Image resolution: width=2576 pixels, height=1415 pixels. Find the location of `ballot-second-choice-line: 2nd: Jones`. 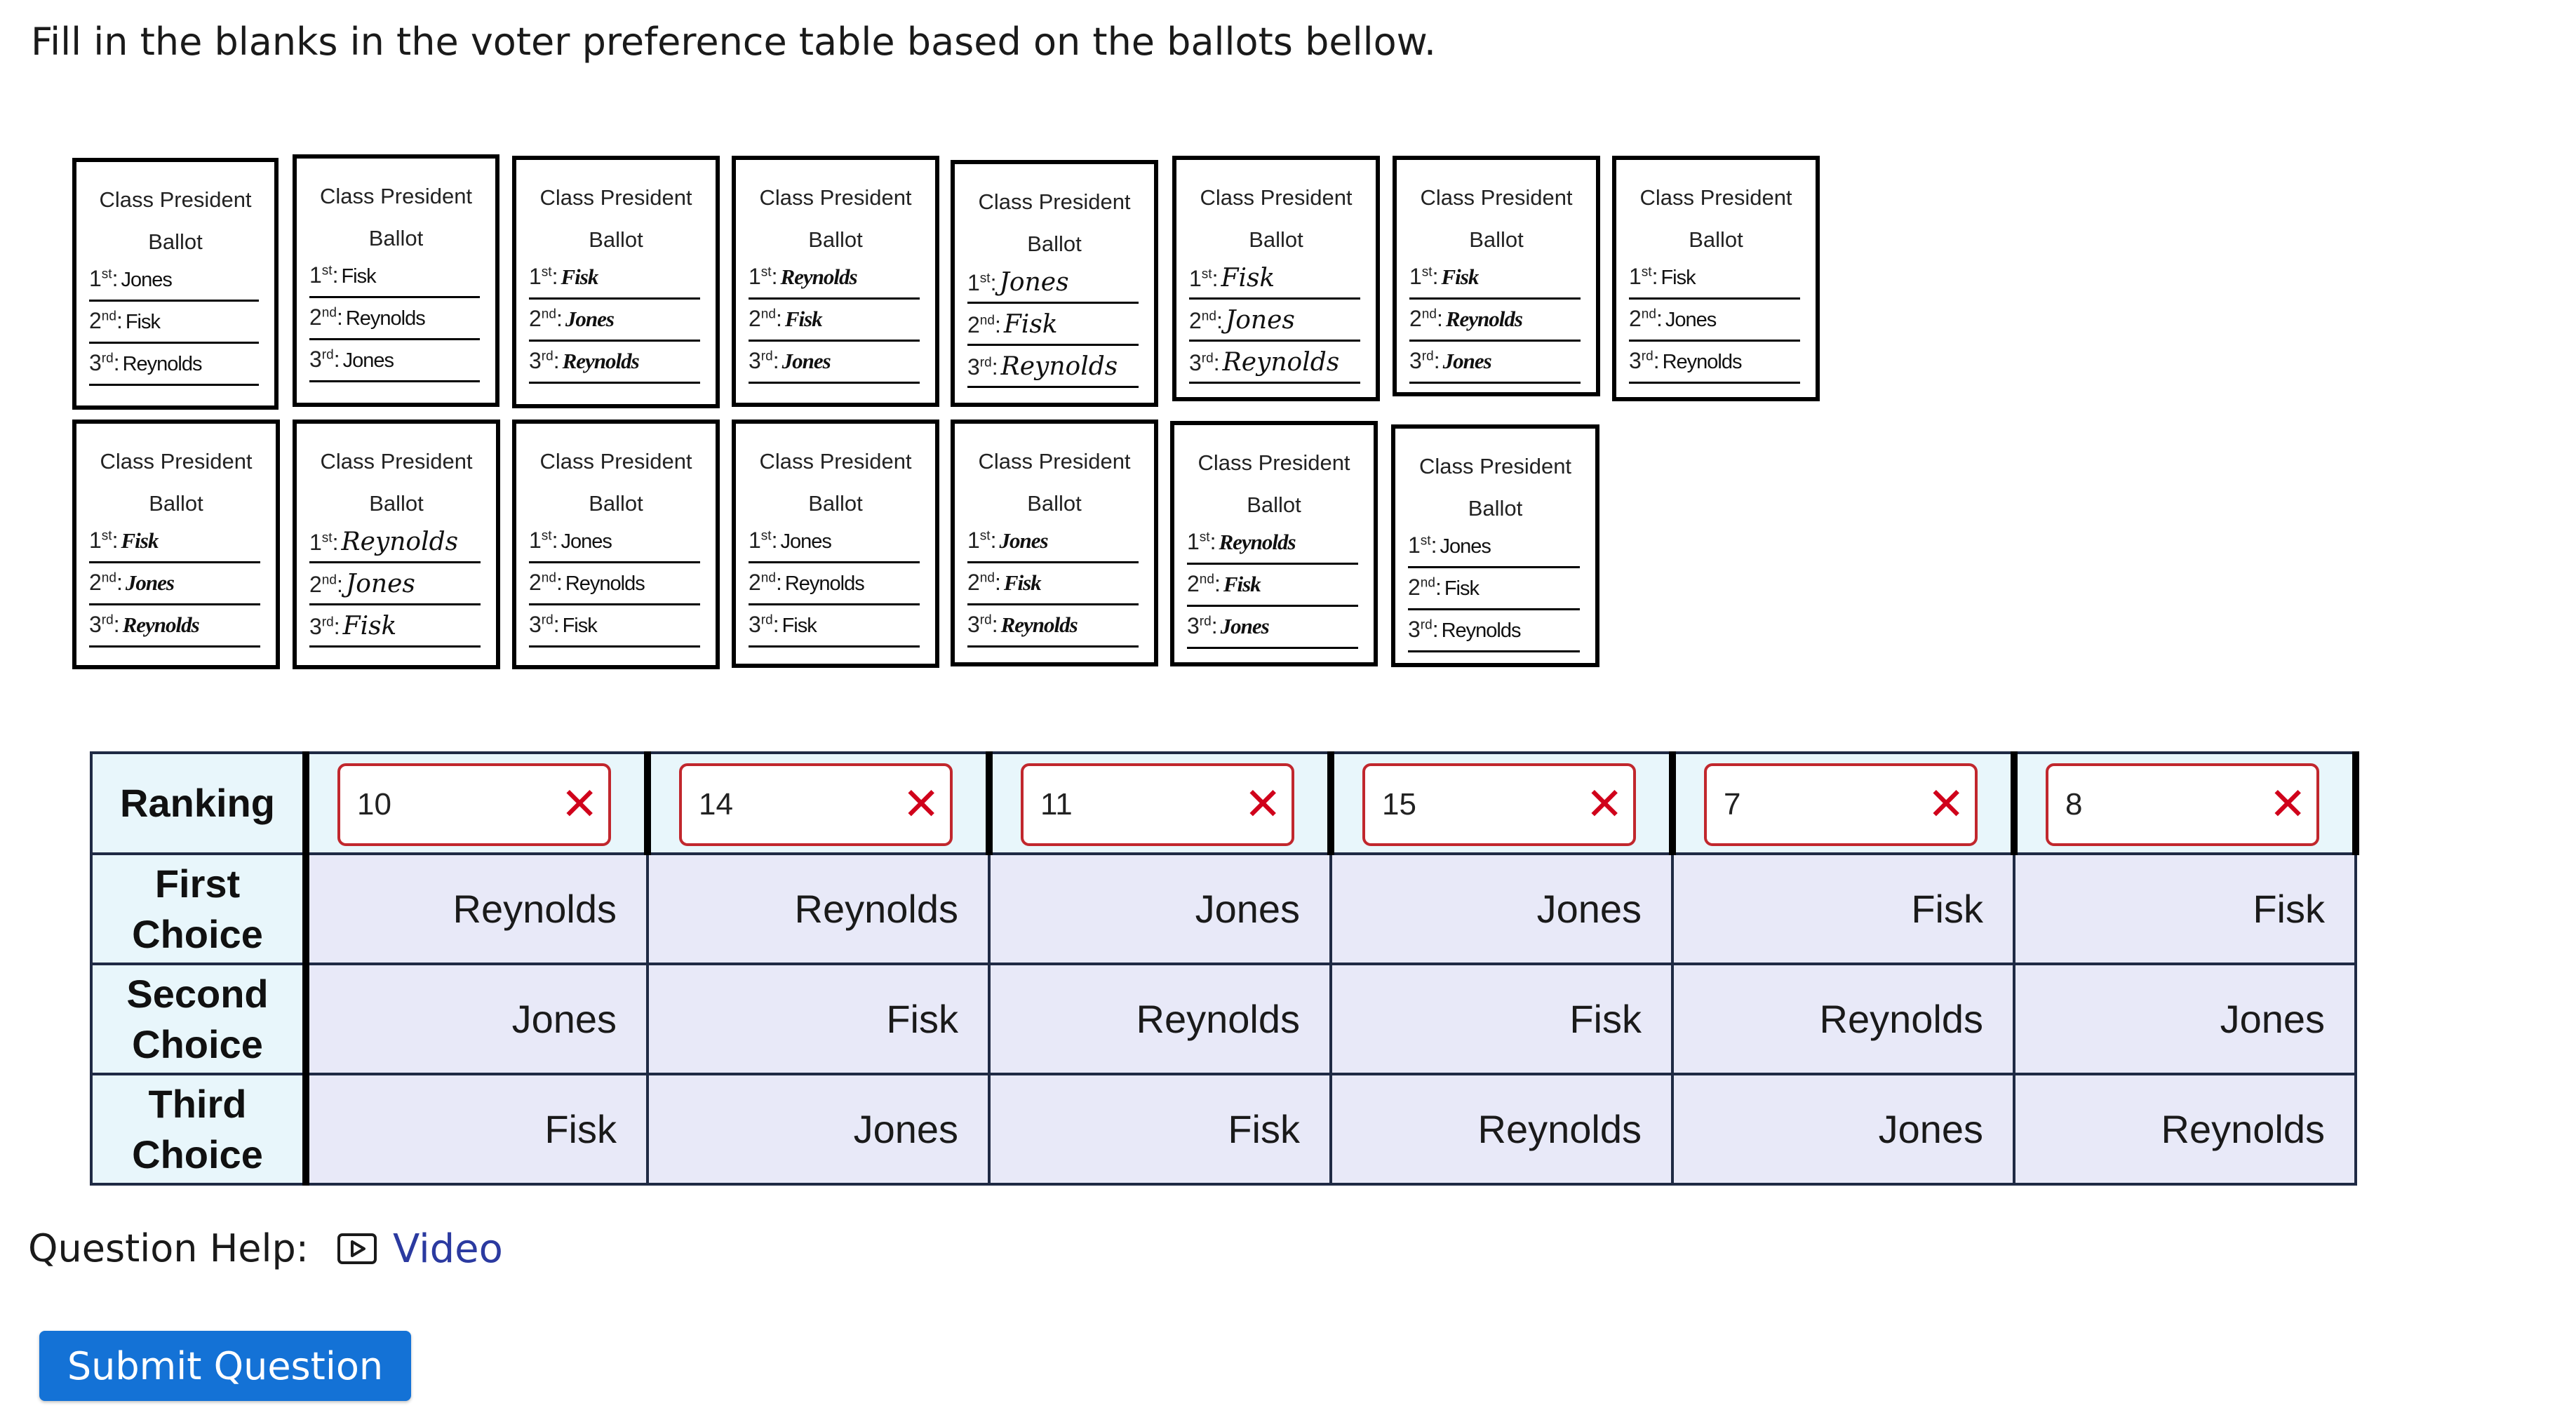

ballot-second-choice-line: 2nd: Jones is located at coordinates (395, 587).